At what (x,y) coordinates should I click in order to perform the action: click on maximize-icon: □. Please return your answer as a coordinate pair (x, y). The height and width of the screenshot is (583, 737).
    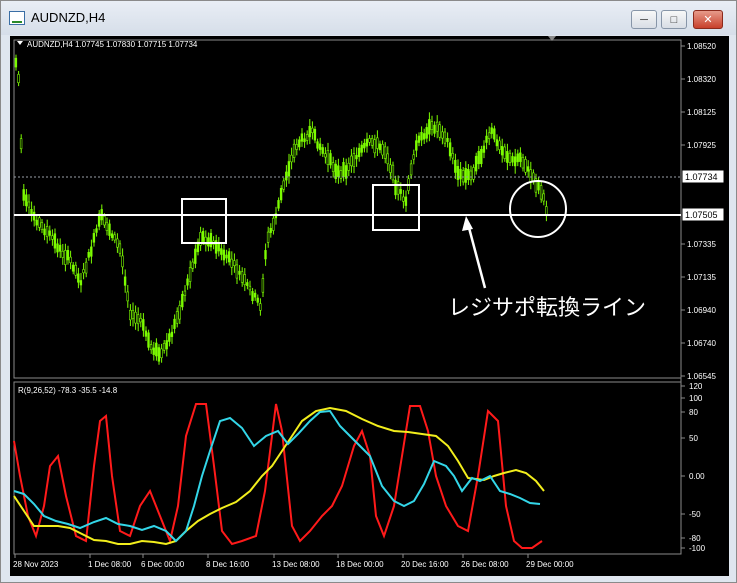
    Looking at the image, I should click on (674, 19).